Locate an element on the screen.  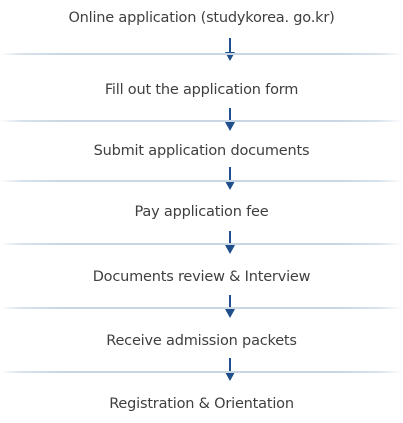
step-6-label: Receive admission packets is located at coordinates (201, 341).